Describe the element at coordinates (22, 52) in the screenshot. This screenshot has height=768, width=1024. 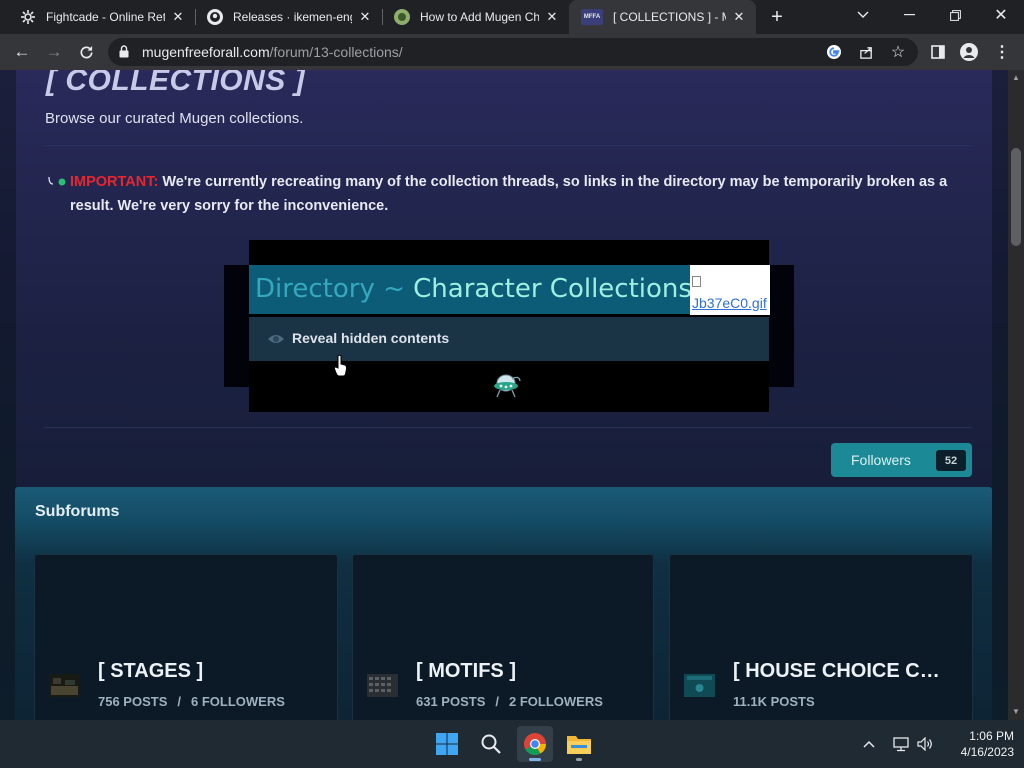
I see `back-button: ←` at that location.